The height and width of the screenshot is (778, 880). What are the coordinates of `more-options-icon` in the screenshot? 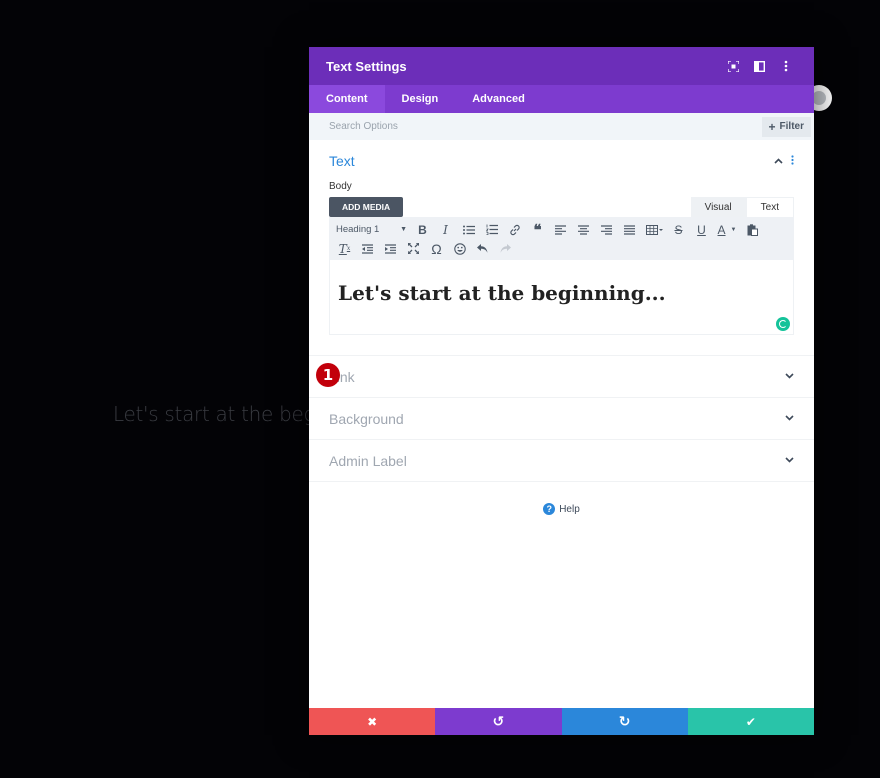 It's located at (785, 66).